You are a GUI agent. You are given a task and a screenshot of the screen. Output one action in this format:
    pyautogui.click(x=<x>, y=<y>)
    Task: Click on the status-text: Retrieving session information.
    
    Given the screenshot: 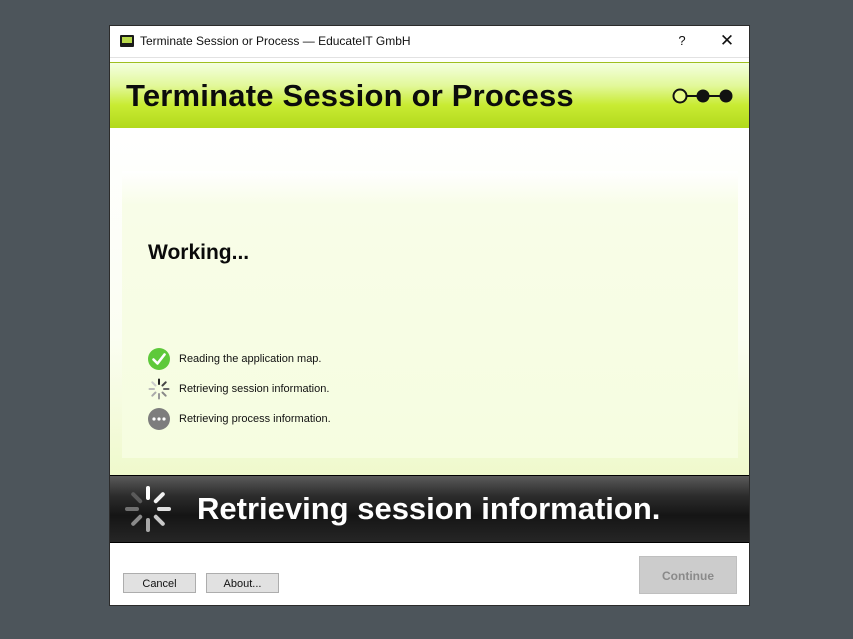 What is the action you would take?
    pyautogui.click(x=429, y=508)
    